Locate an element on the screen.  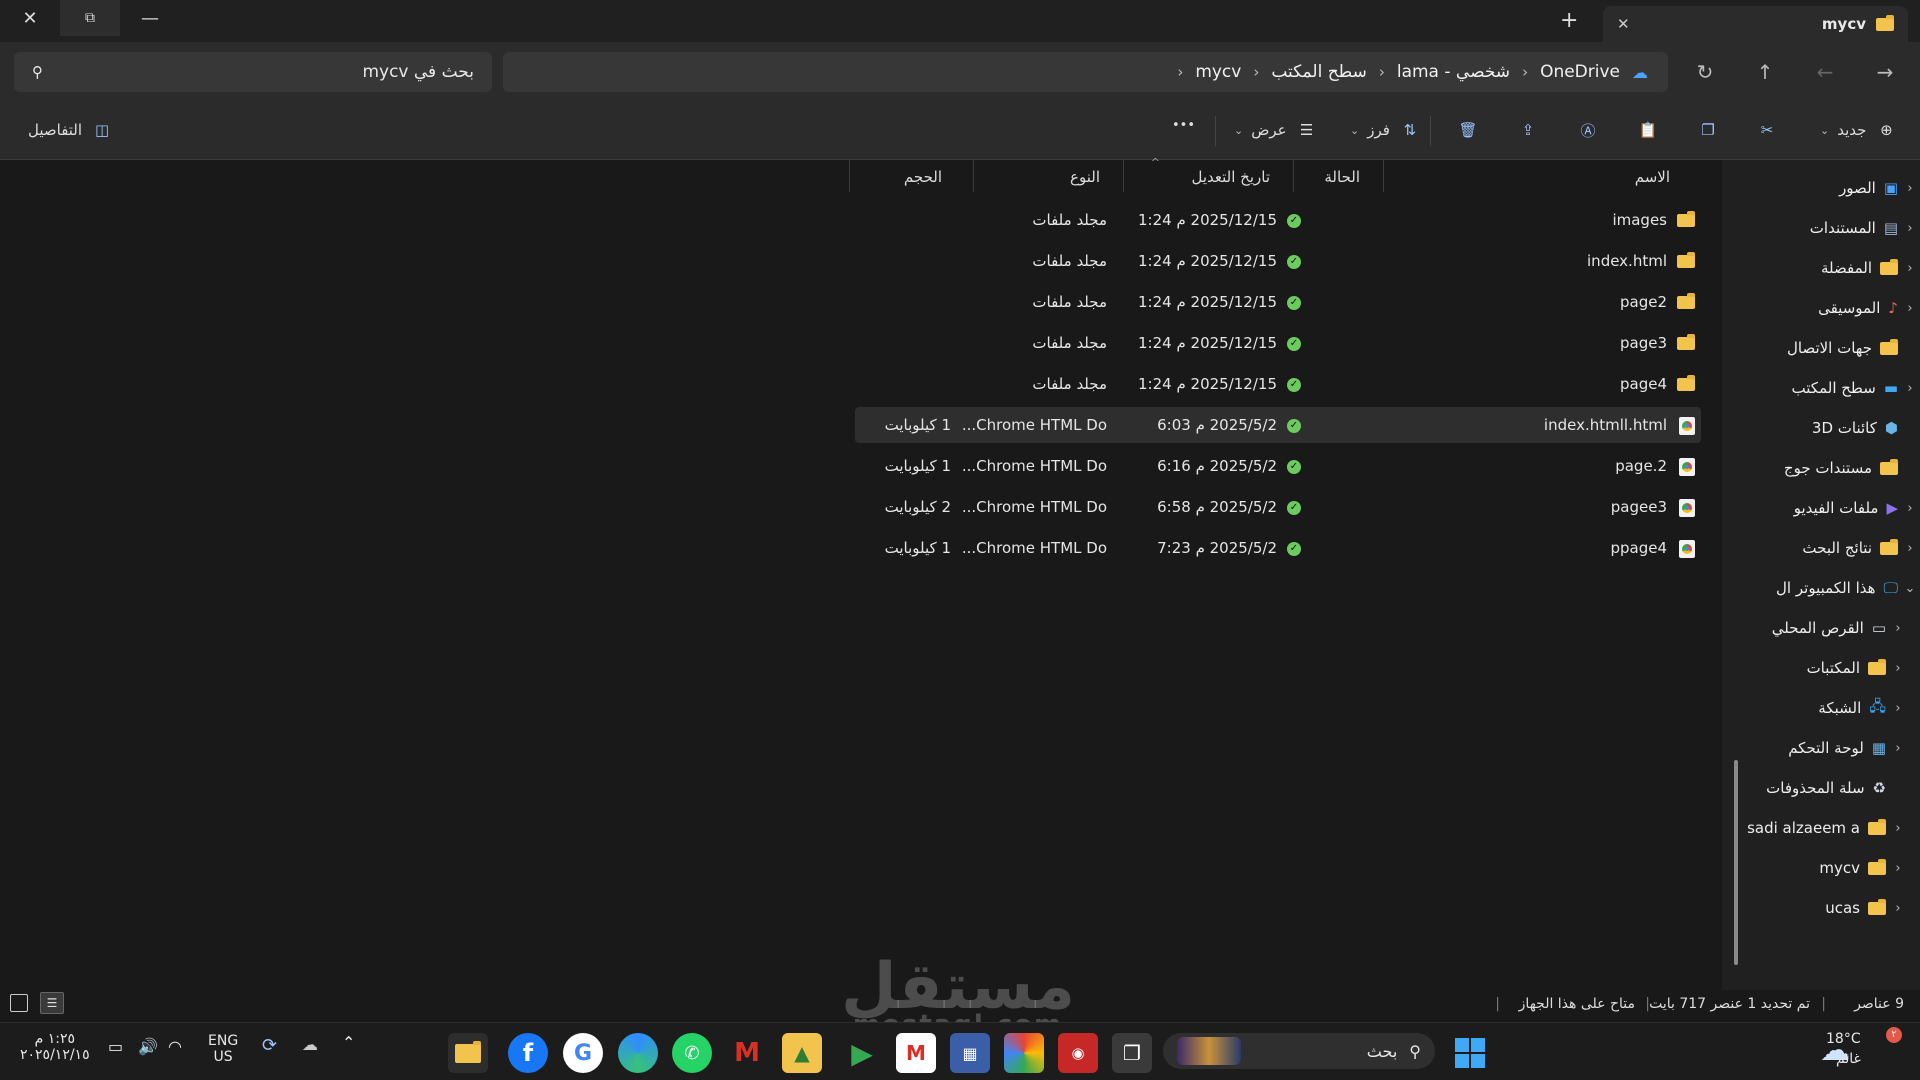
taskbar-app-photos: ▲ is located at coordinates (802, 1053).